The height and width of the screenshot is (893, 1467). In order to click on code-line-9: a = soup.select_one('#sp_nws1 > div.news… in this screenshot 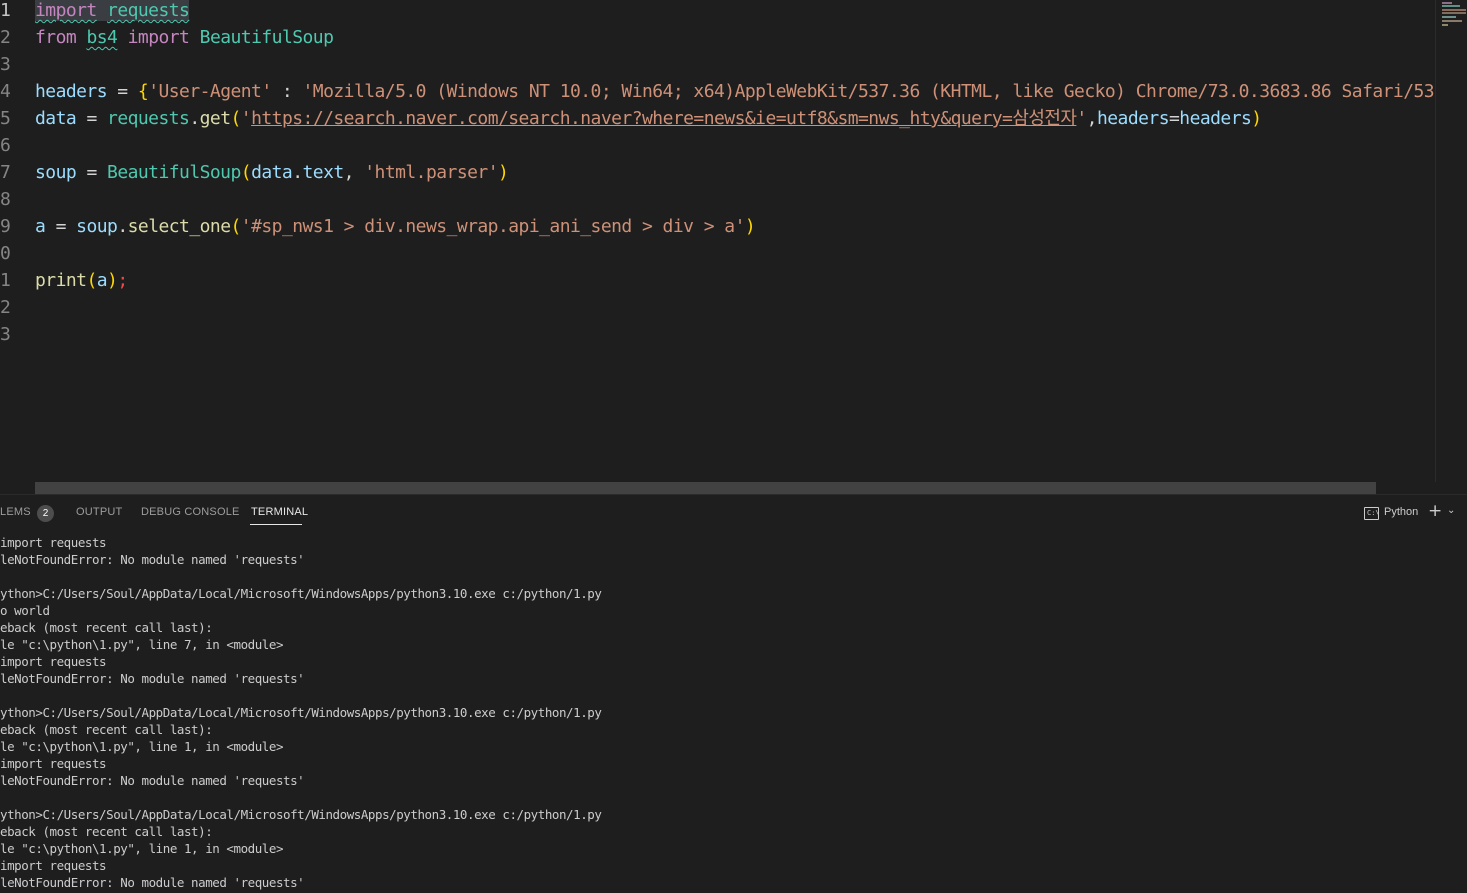, I will do `click(395, 229)`.